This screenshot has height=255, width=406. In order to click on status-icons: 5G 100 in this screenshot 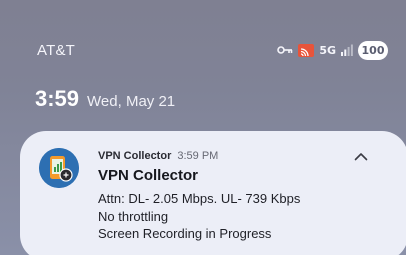, I will do `click(332, 50)`.